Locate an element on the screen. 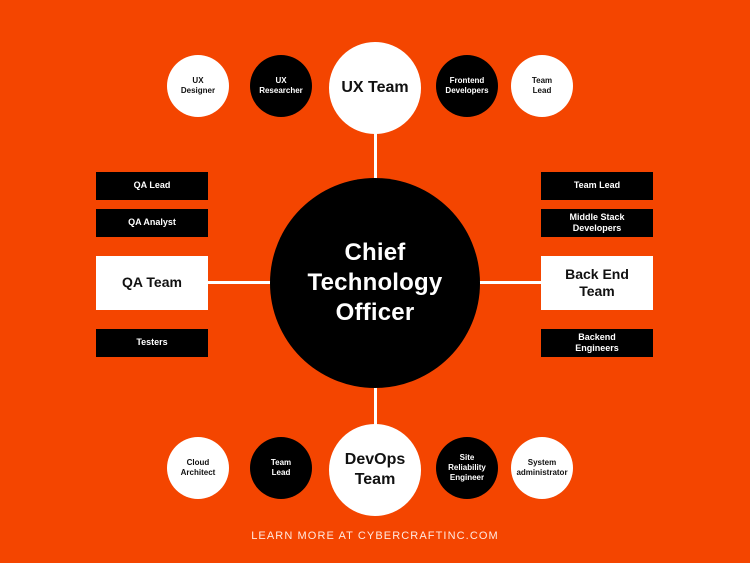 This screenshot has width=750, height=563. node-qa-lead: QA Lead is located at coordinates (152, 186).